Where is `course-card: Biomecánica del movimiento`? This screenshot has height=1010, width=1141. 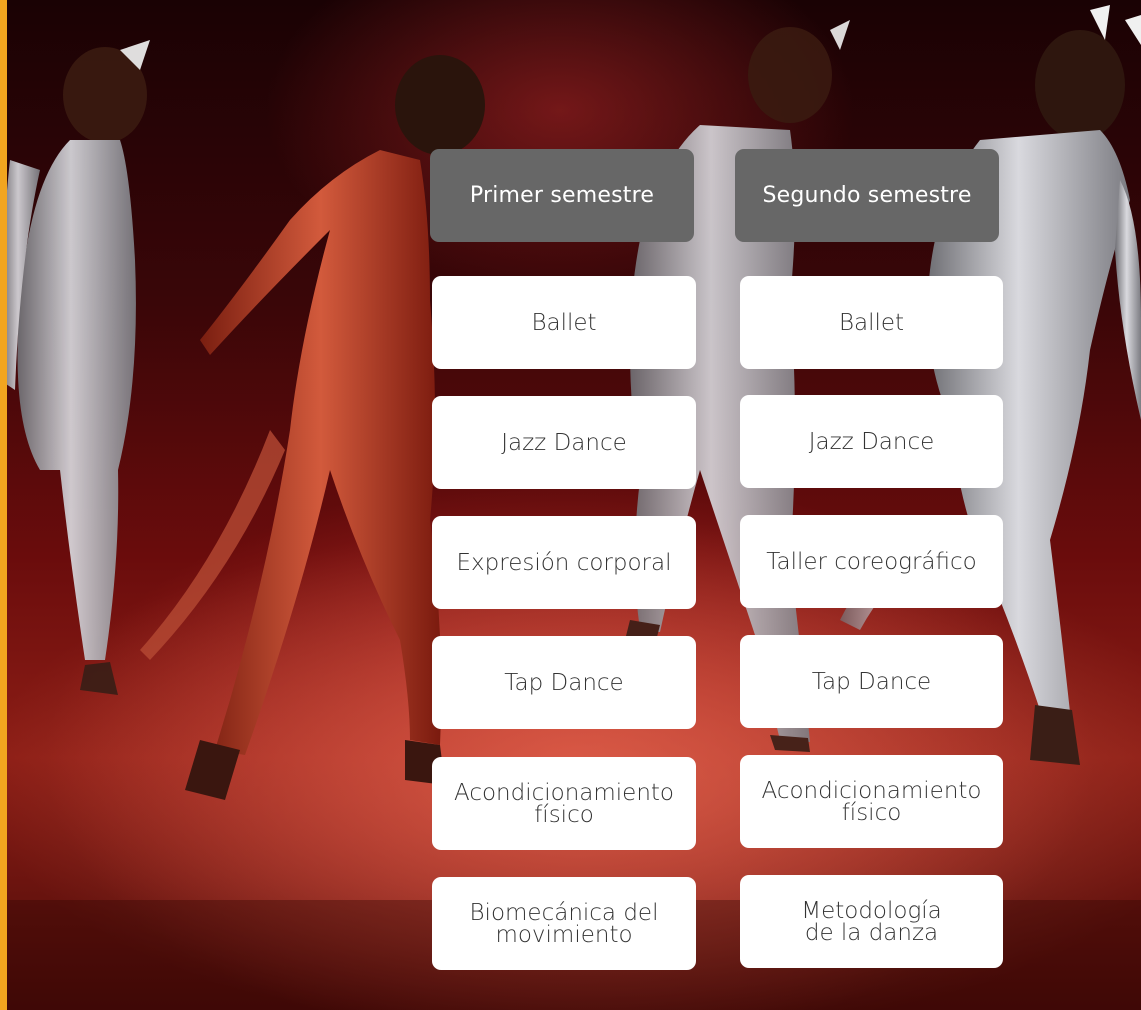 course-card: Biomecánica del movimiento is located at coordinates (564, 923).